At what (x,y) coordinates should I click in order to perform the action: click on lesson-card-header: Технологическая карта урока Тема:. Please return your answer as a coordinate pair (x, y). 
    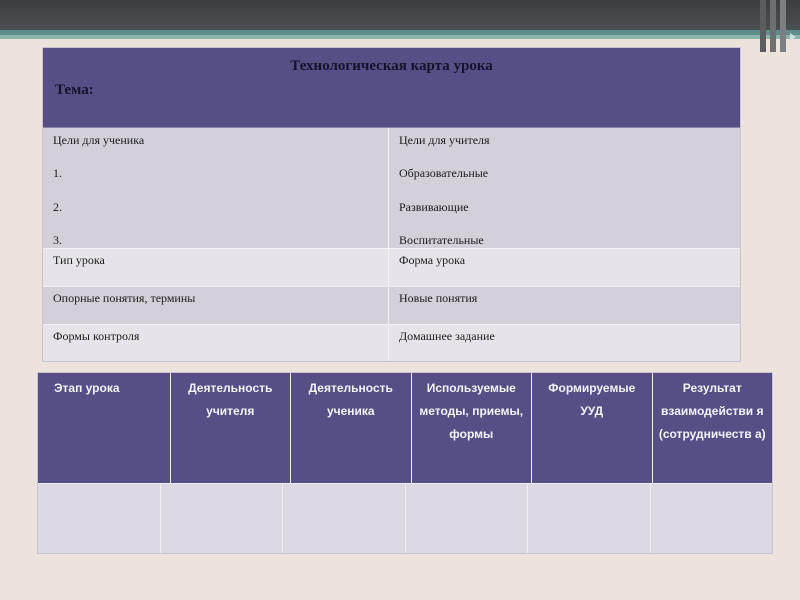
    Looking at the image, I should click on (391, 88).